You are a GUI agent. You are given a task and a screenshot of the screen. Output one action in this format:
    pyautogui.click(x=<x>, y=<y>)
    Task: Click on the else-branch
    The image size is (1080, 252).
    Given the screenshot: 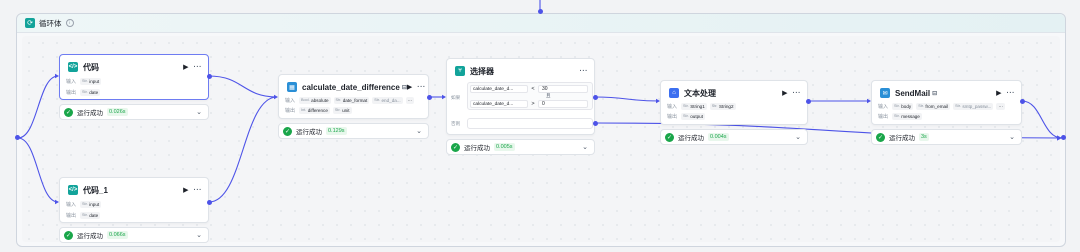 What is the action you would take?
    pyautogui.click(x=530, y=123)
    